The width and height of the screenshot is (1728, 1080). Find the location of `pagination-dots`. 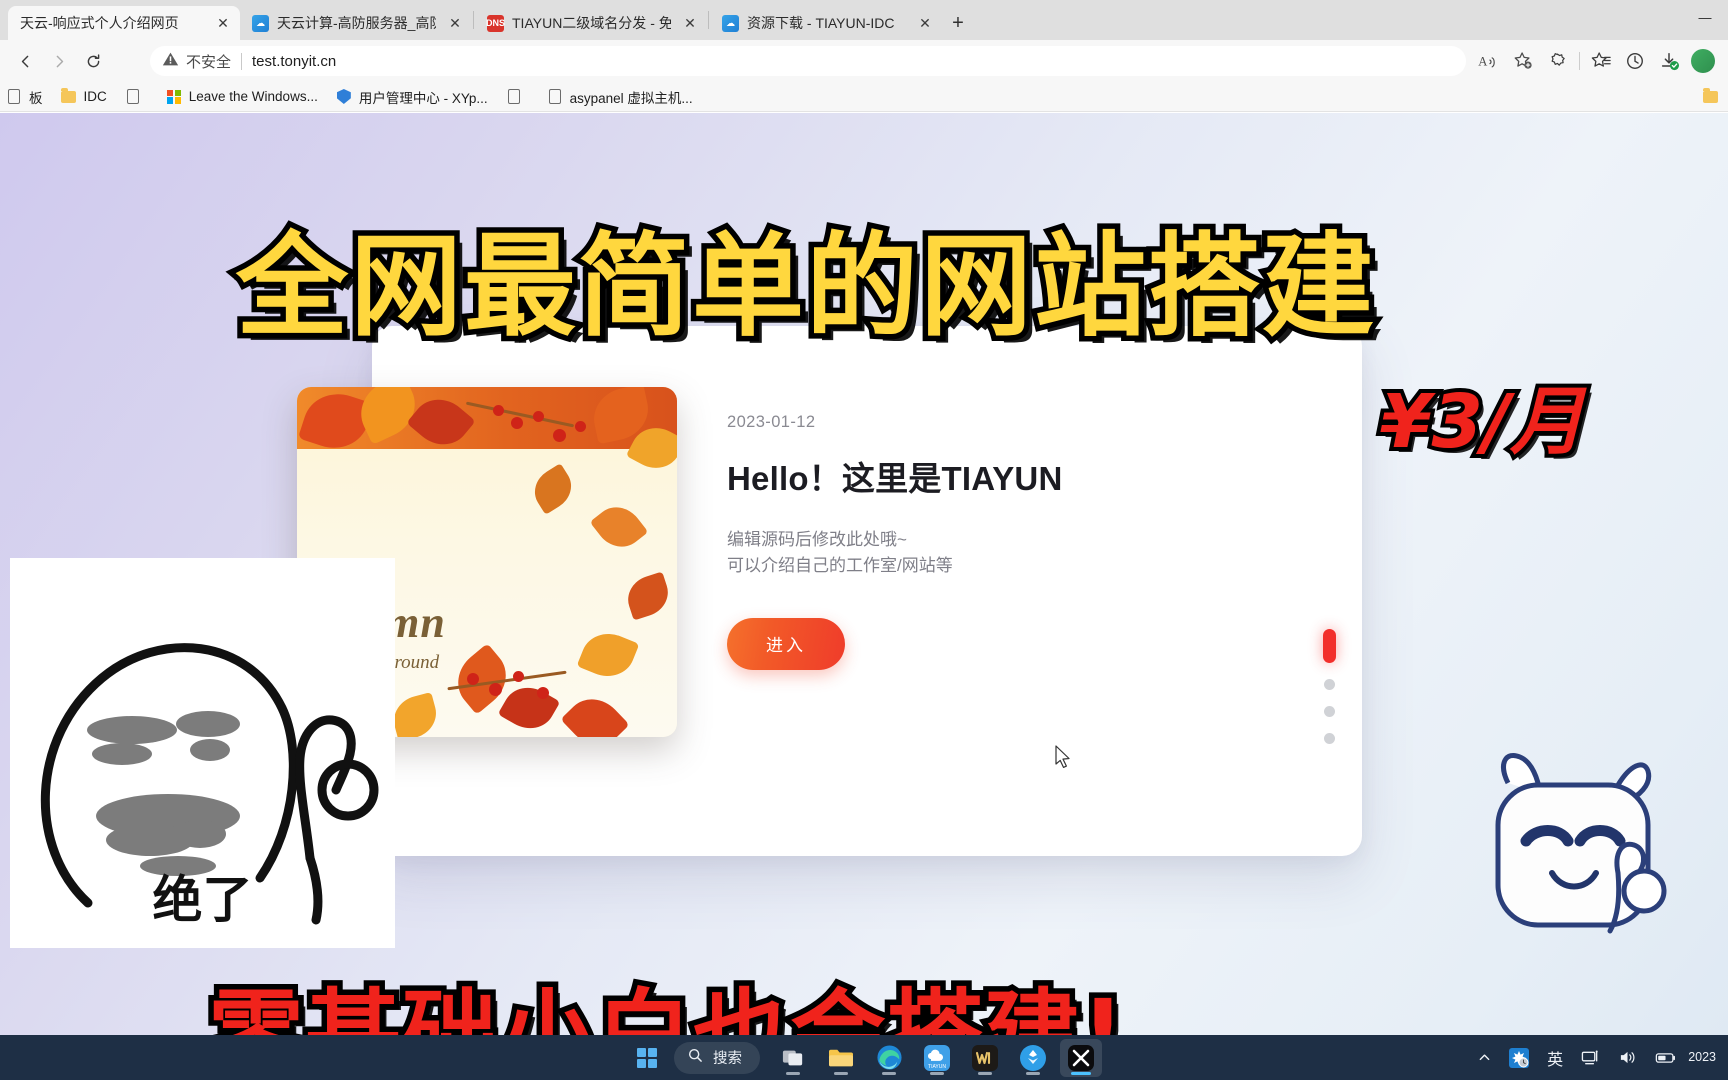

pagination-dots is located at coordinates (1329, 686).